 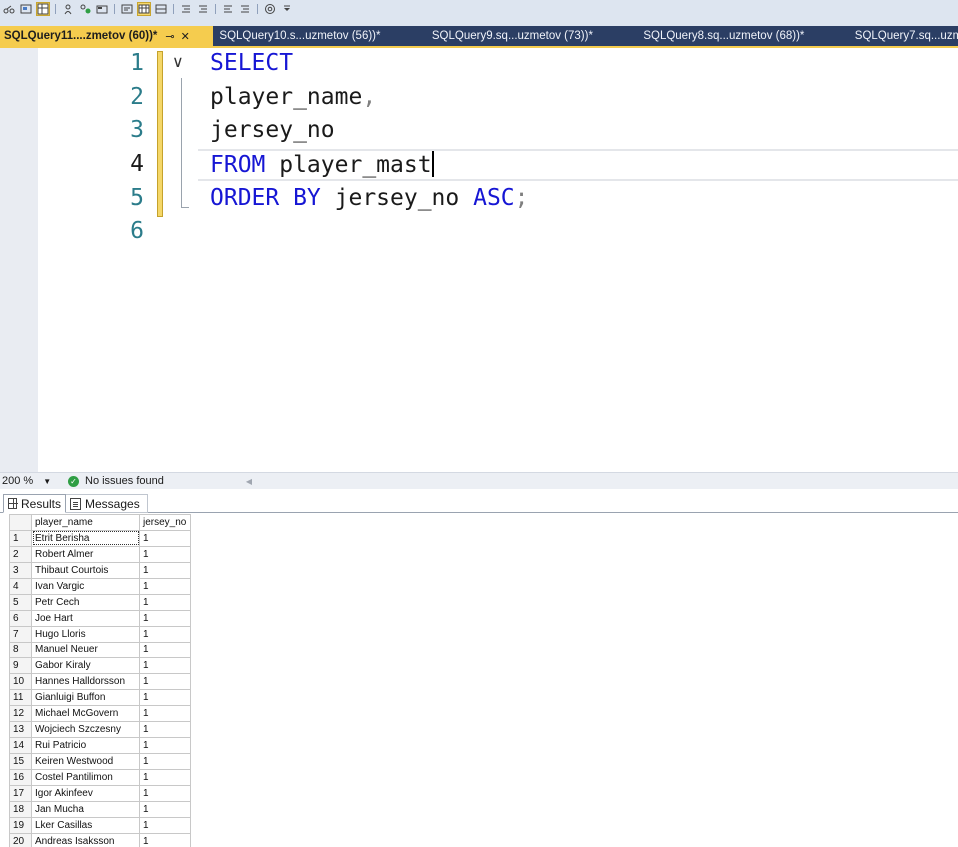 I want to click on row-number: 19, so click(x=20, y=825).